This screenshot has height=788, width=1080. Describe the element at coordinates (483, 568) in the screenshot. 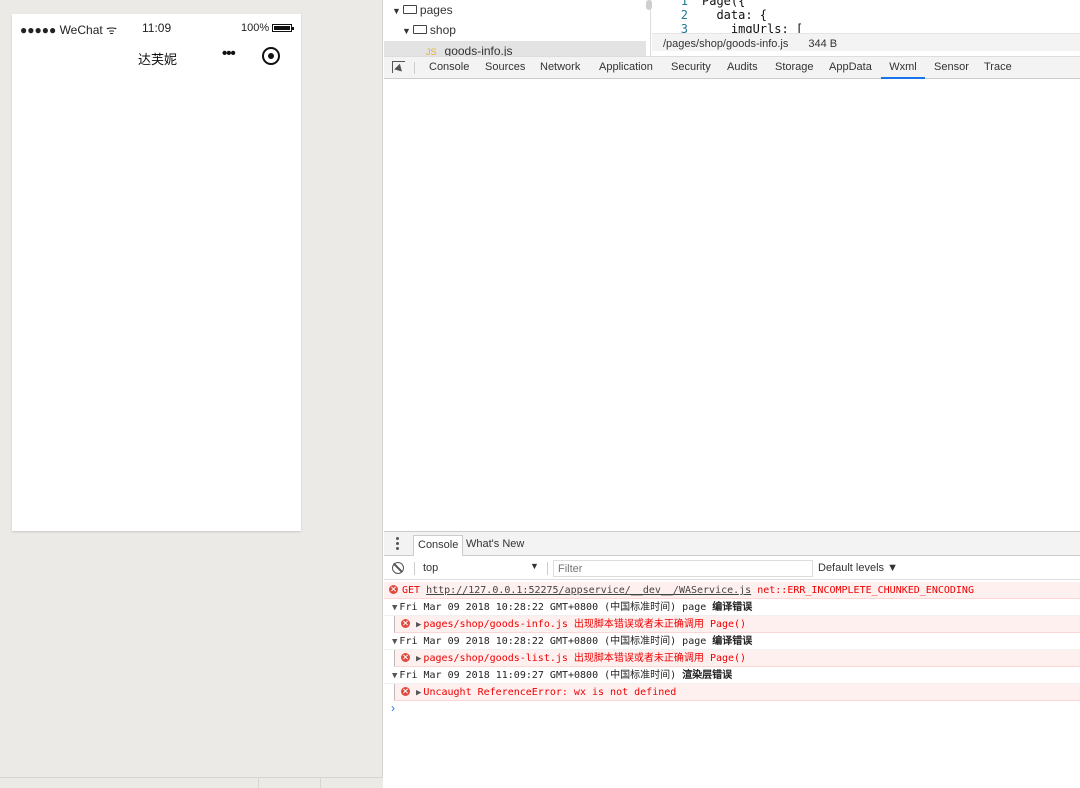

I see `context-select: top` at that location.